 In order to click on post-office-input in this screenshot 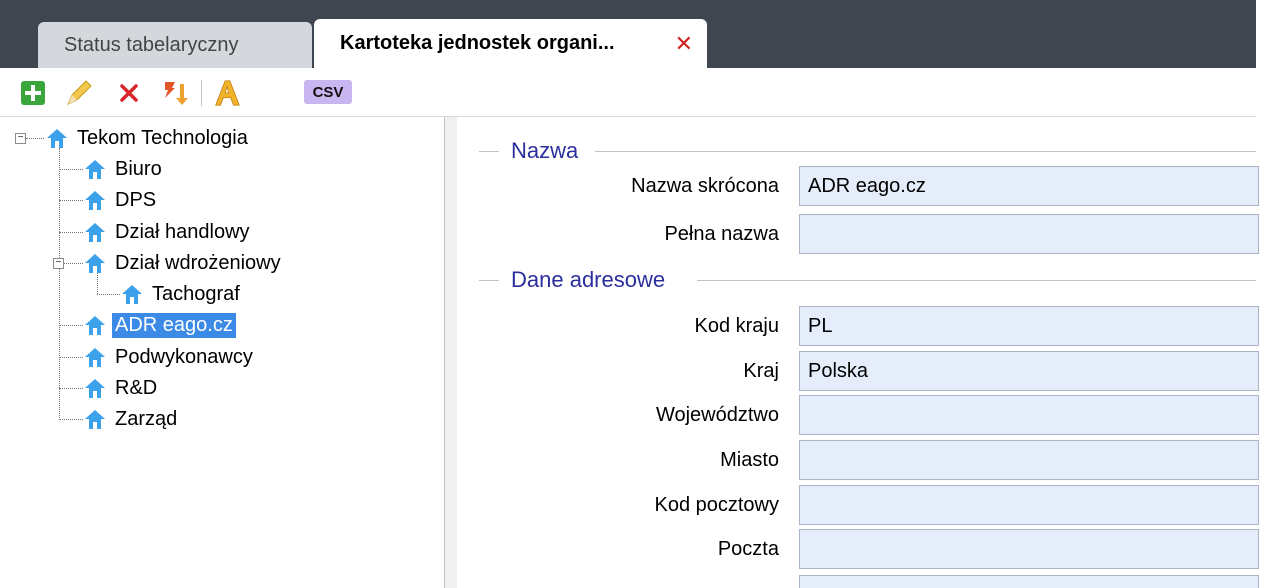, I will do `click(1029, 549)`.